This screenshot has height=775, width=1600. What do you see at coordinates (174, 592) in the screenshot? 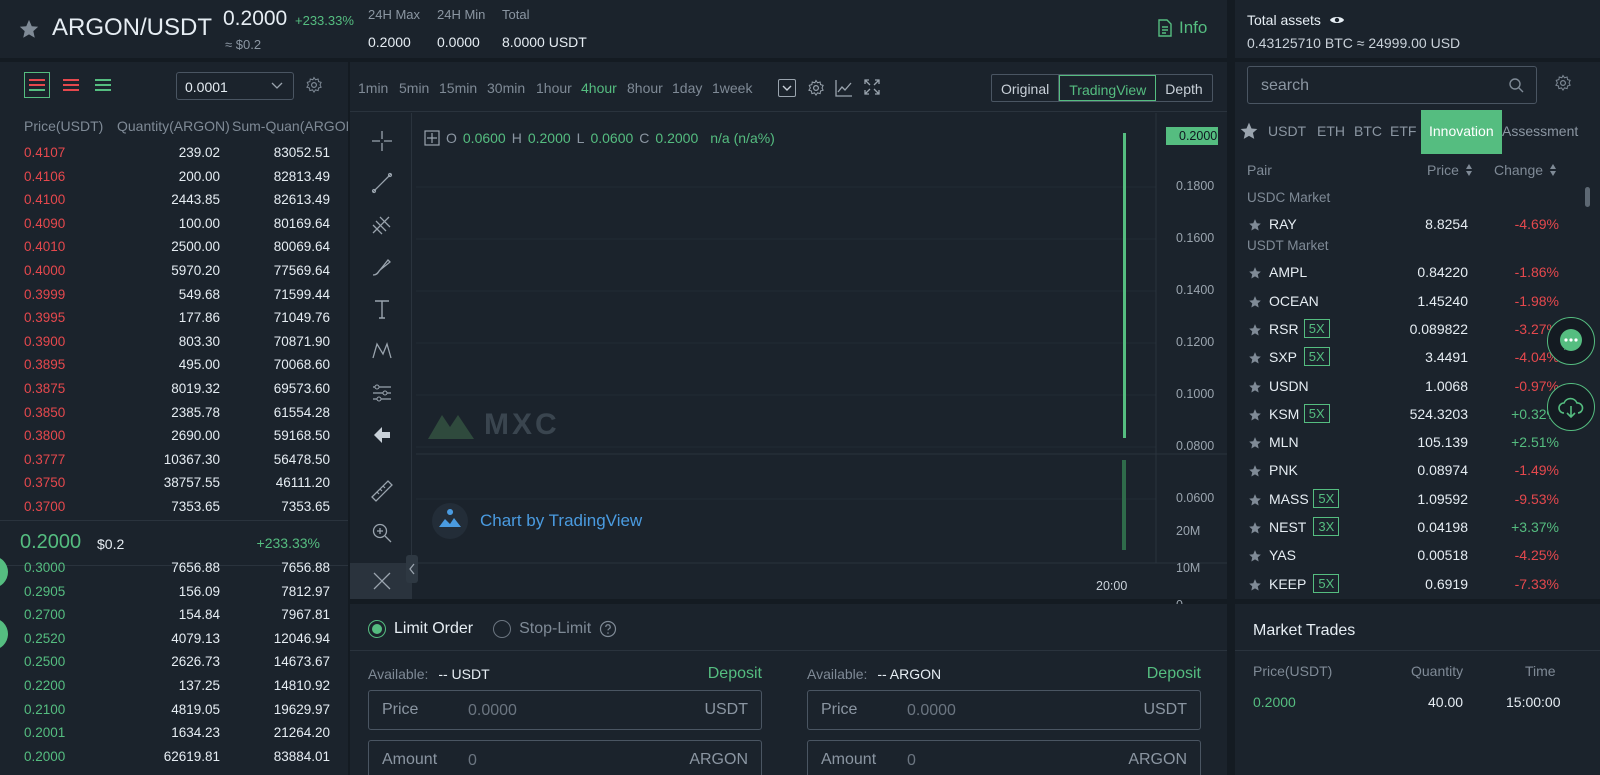
I see `orderbook-row: 0.2905 156.09 7812.97` at bounding box center [174, 592].